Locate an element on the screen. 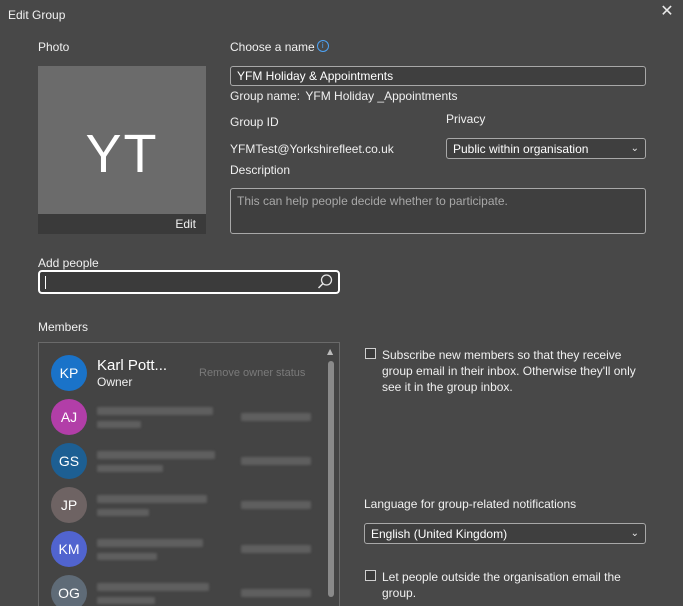 This screenshot has height=606, width=683. avatar: KP is located at coordinates (69, 373).